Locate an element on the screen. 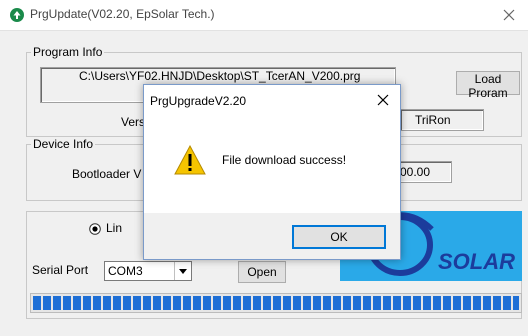  device-value-field: 00.00 is located at coordinates (425, 172).